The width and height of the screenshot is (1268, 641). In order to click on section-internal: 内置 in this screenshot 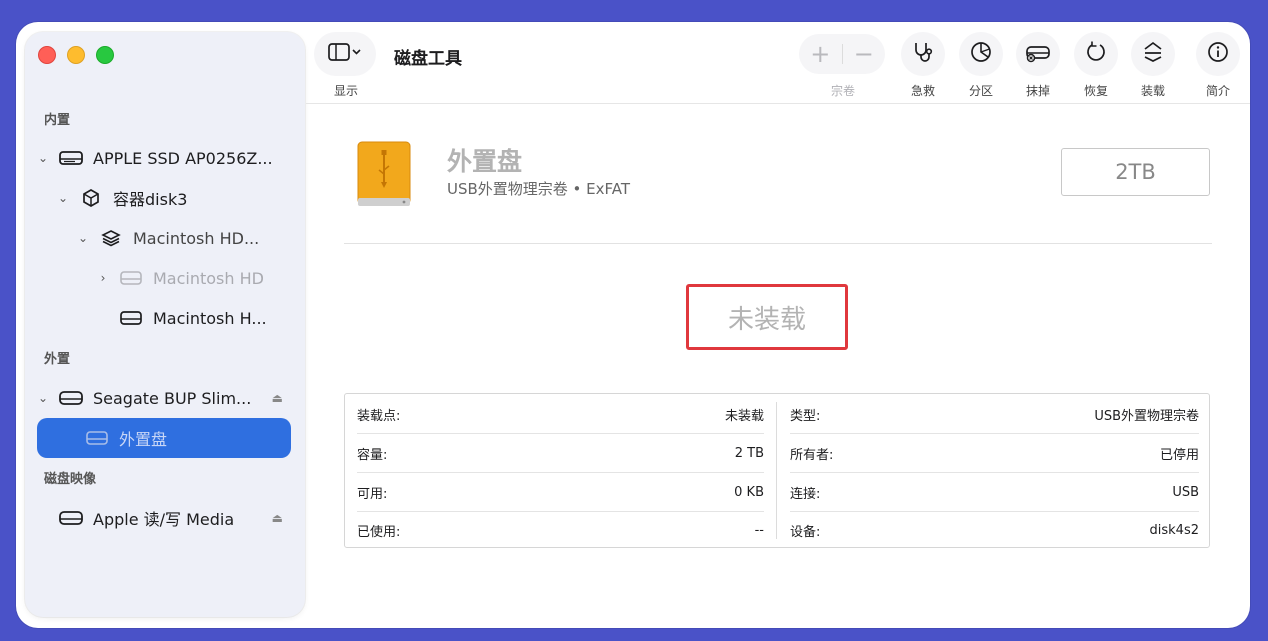, I will do `click(57, 120)`.